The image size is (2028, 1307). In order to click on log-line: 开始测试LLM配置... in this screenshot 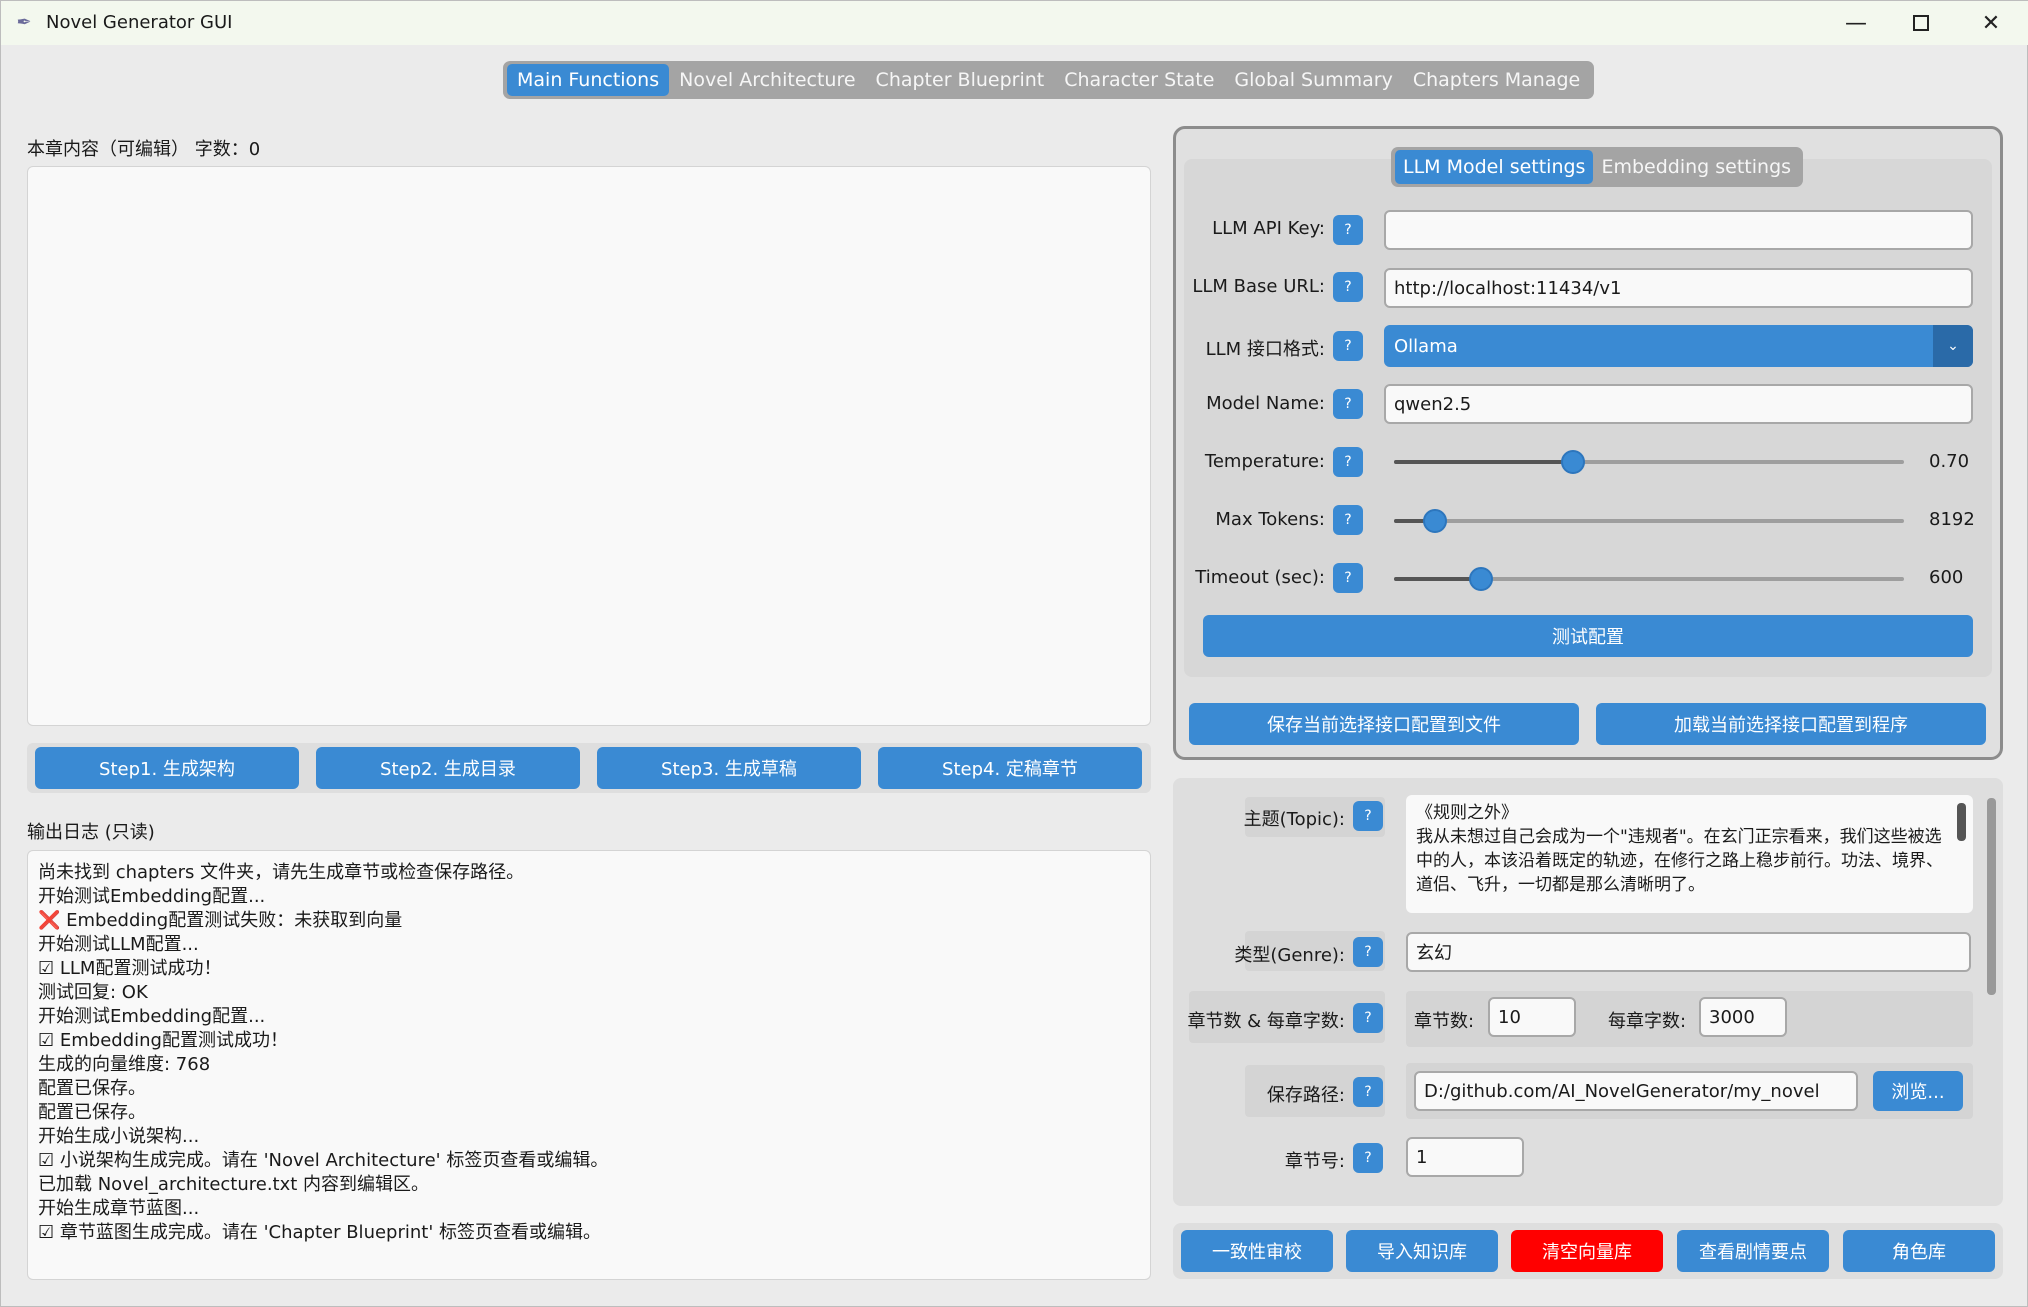, I will do `click(118, 944)`.